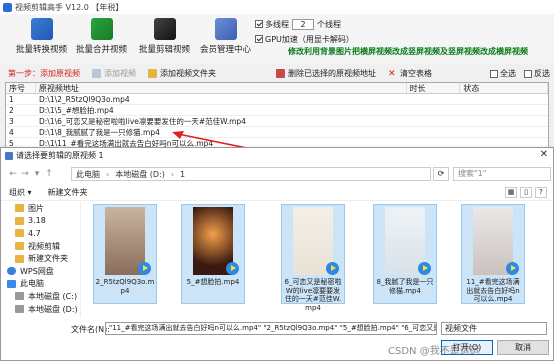  I want to click on view-mode-icon: ▦, so click(511, 192).